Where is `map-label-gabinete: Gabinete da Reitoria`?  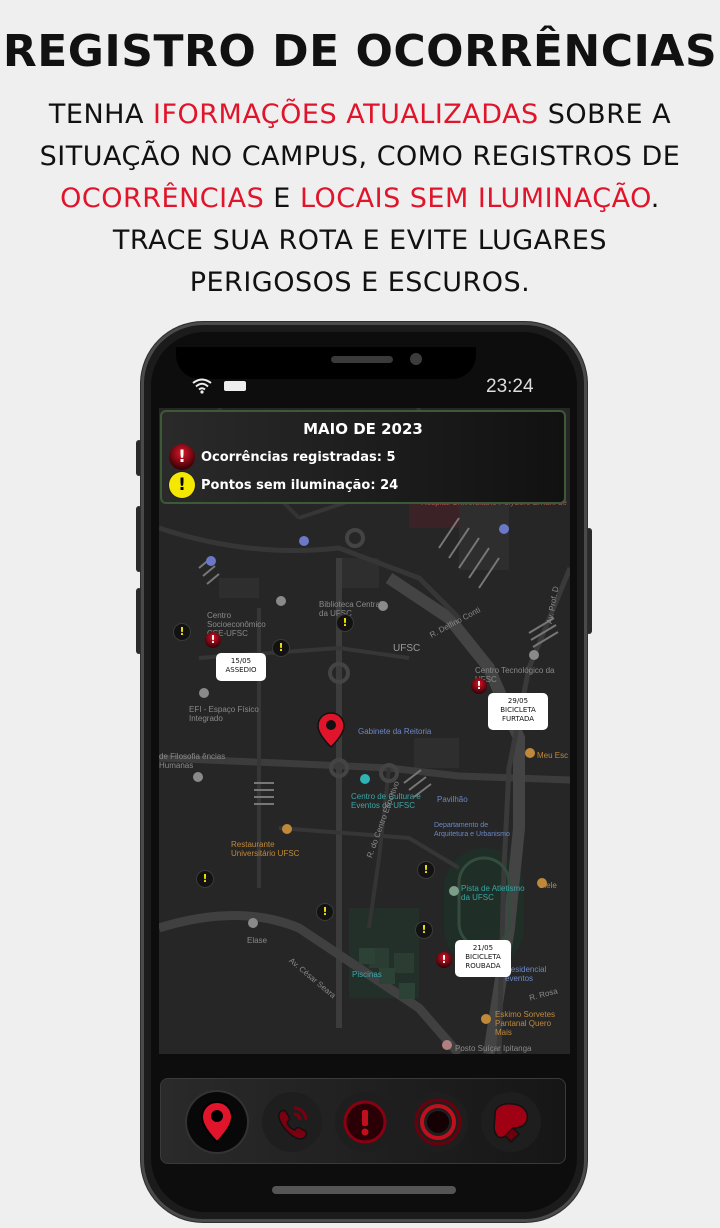
map-label-gabinete: Gabinete da Reitoria is located at coordinates (395, 731).